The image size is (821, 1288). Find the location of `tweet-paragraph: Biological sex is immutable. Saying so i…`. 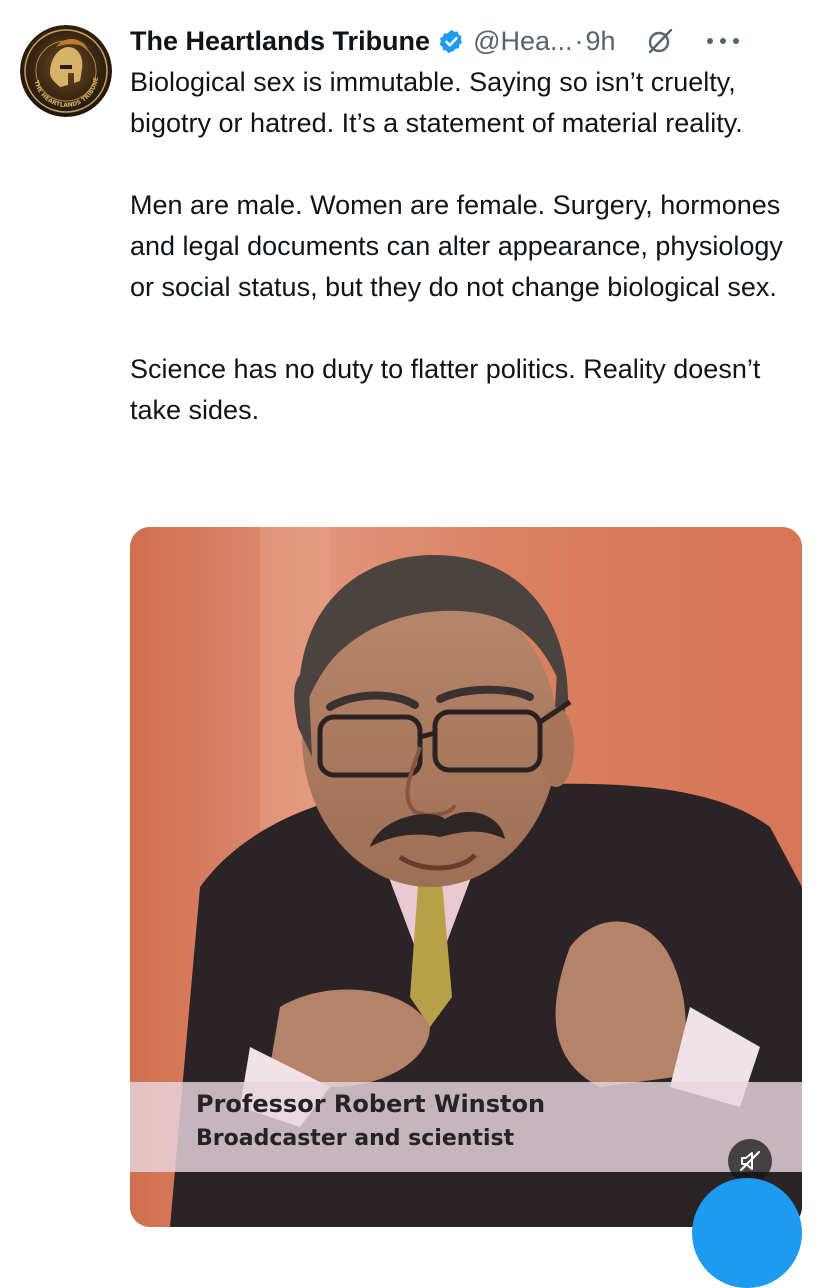

tweet-paragraph: Biological sex is immutable. Saying so i… is located at coordinates (436, 102).